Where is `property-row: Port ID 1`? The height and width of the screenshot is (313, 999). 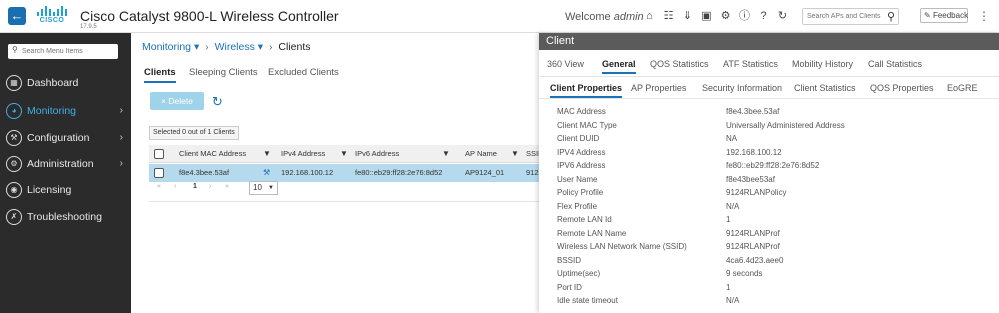 property-row: Port ID 1 is located at coordinates (644, 287).